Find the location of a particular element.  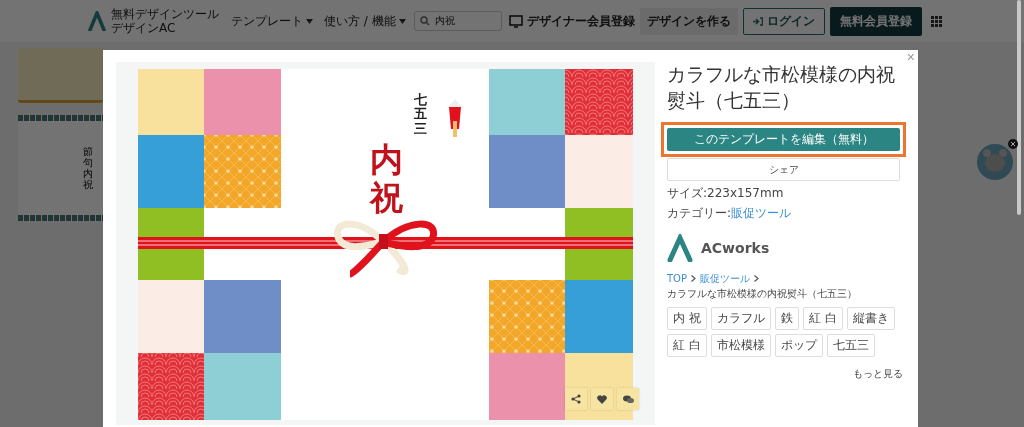

category-label: カテゴリー: is located at coordinates (699, 213).